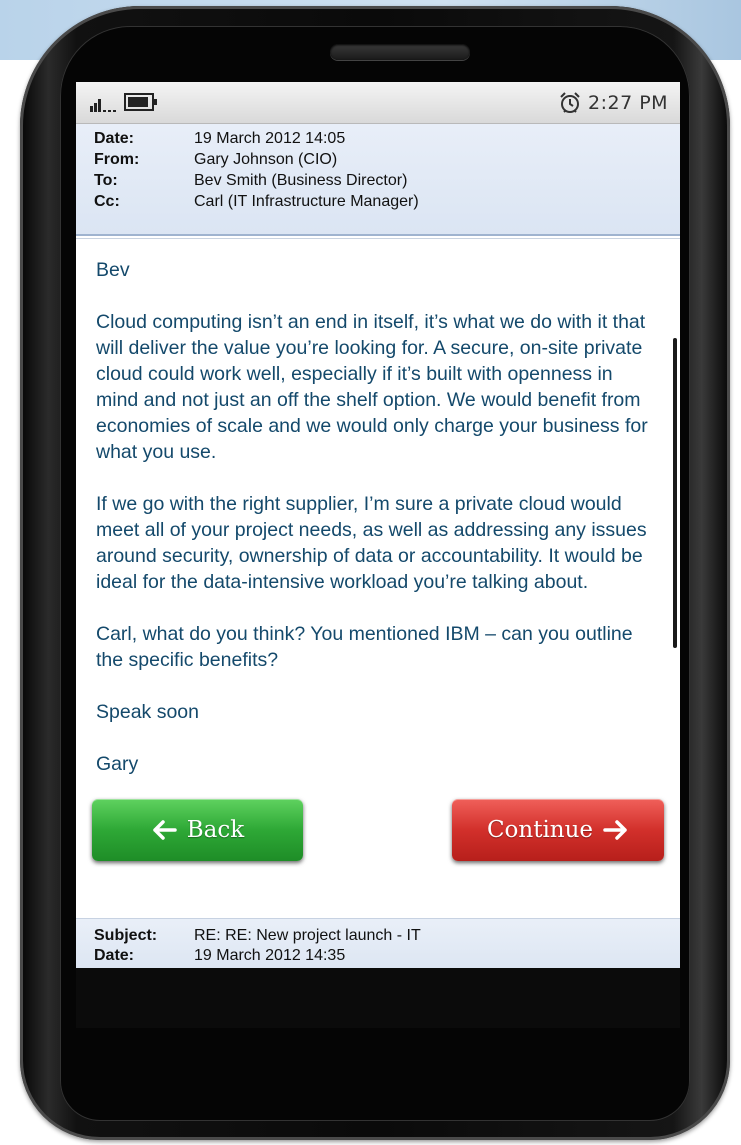 This screenshot has height=1145, width=741. What do you see at coordinates (628, 103) in the screenshot?
I see `status-time: 2:27 PM` at bounding box center [628, 103].